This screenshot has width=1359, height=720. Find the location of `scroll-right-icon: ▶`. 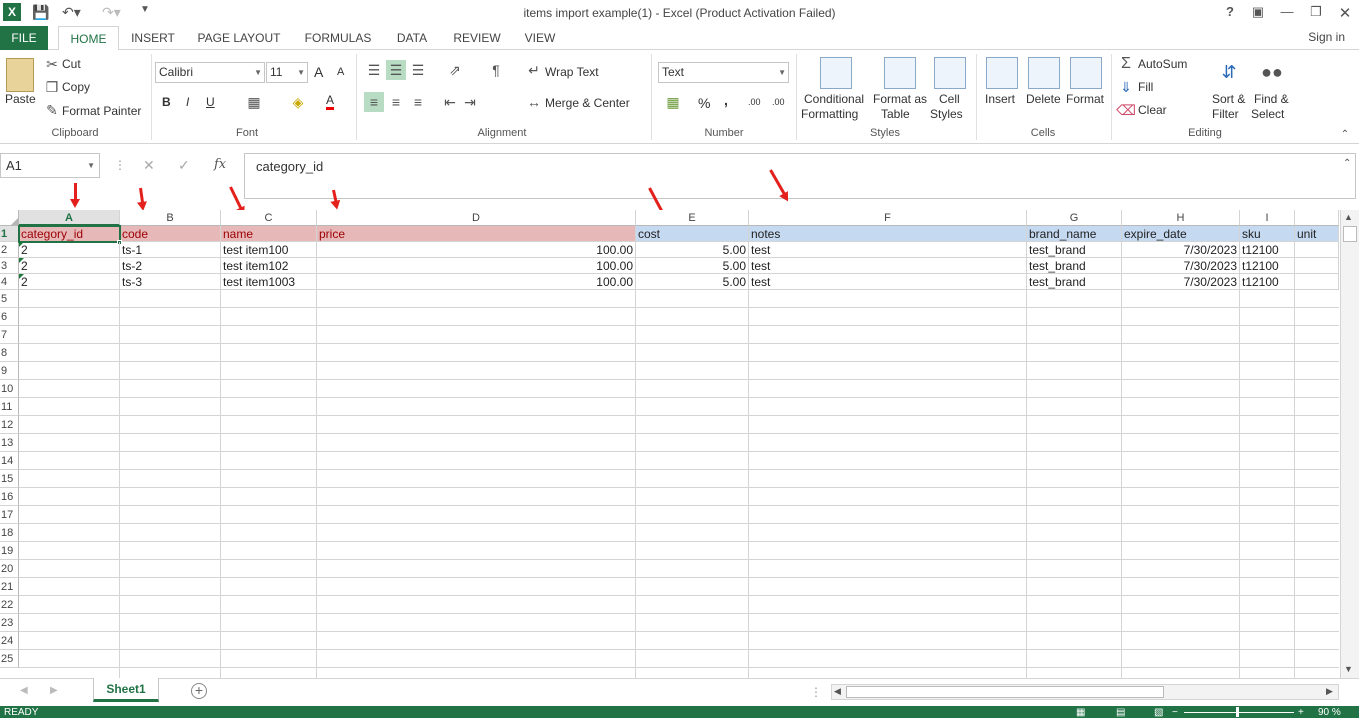

scroll-right-icon: ▶ is located at coordinates (1329, 691).